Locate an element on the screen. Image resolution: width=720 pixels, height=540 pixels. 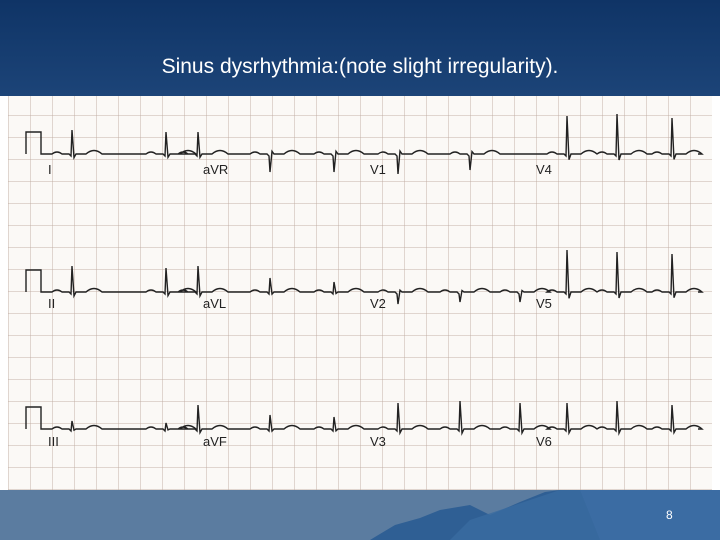
lead-label: V3 is located at coordinates (378, 441).